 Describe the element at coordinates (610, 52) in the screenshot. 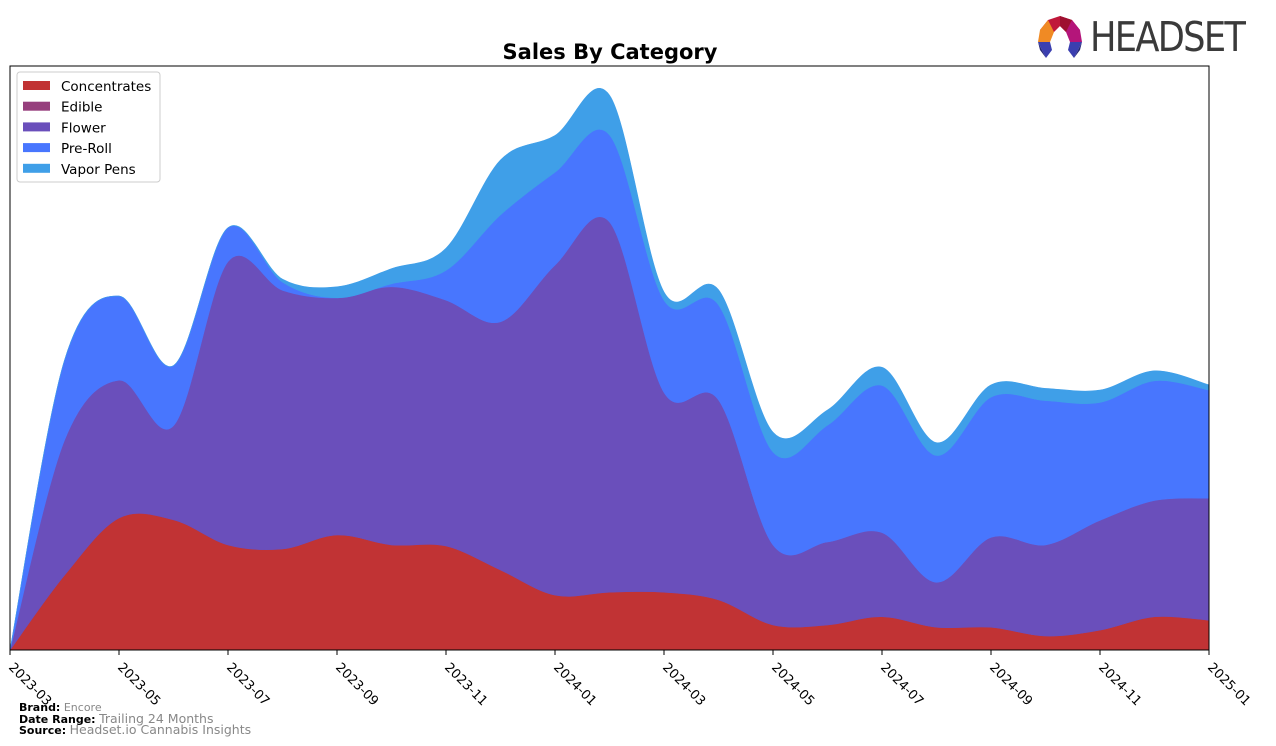

I see `chart-title: Sales By Category` at that location.